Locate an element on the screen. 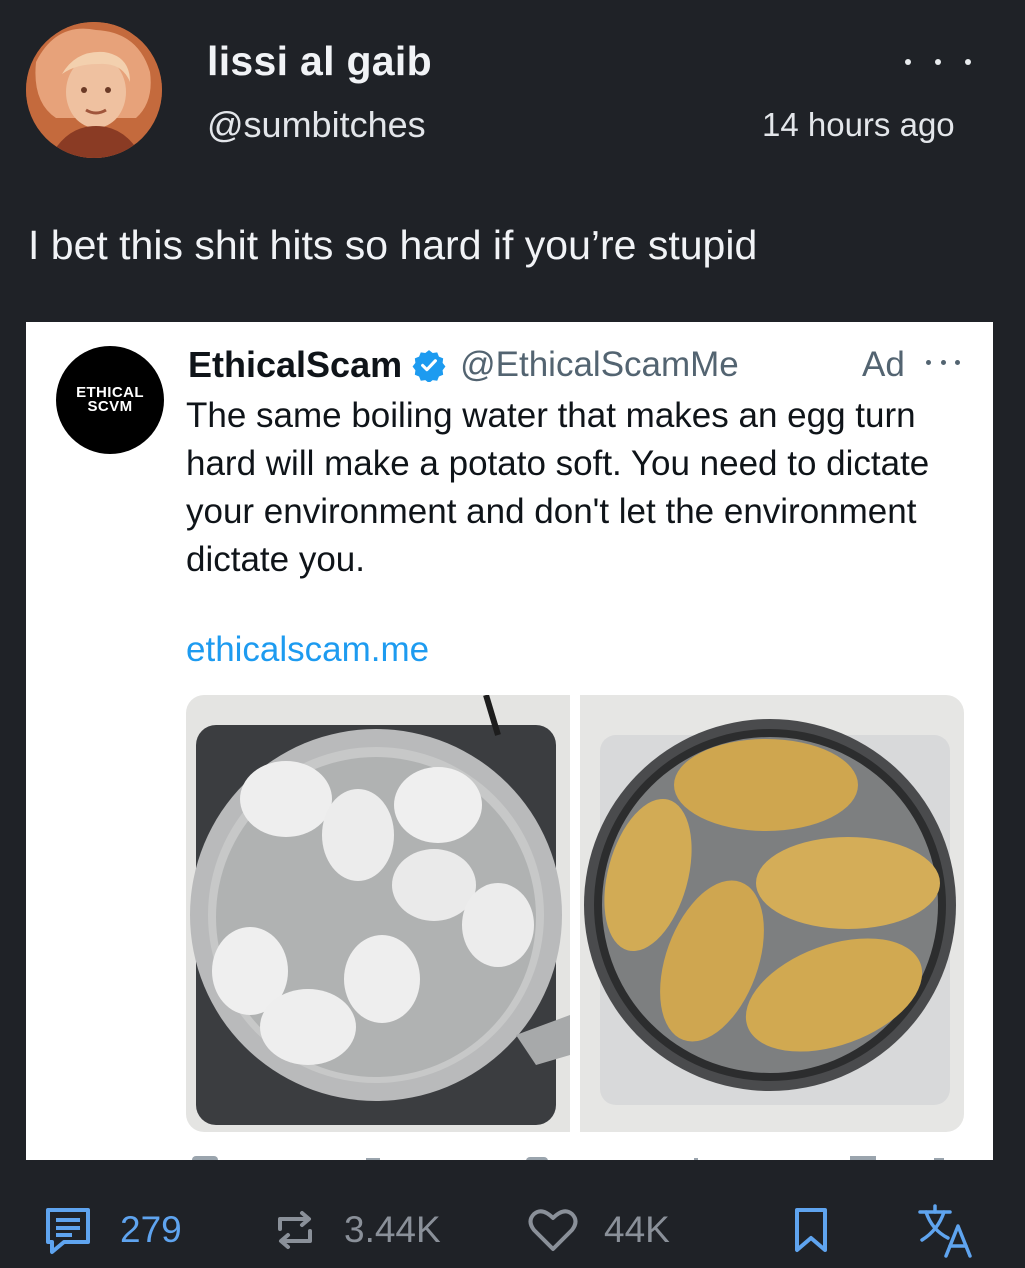 Image resolution: width=1025 pixels, height=1268 pixels. repost-button: 3.44K is located at coordinates (356, 1230).